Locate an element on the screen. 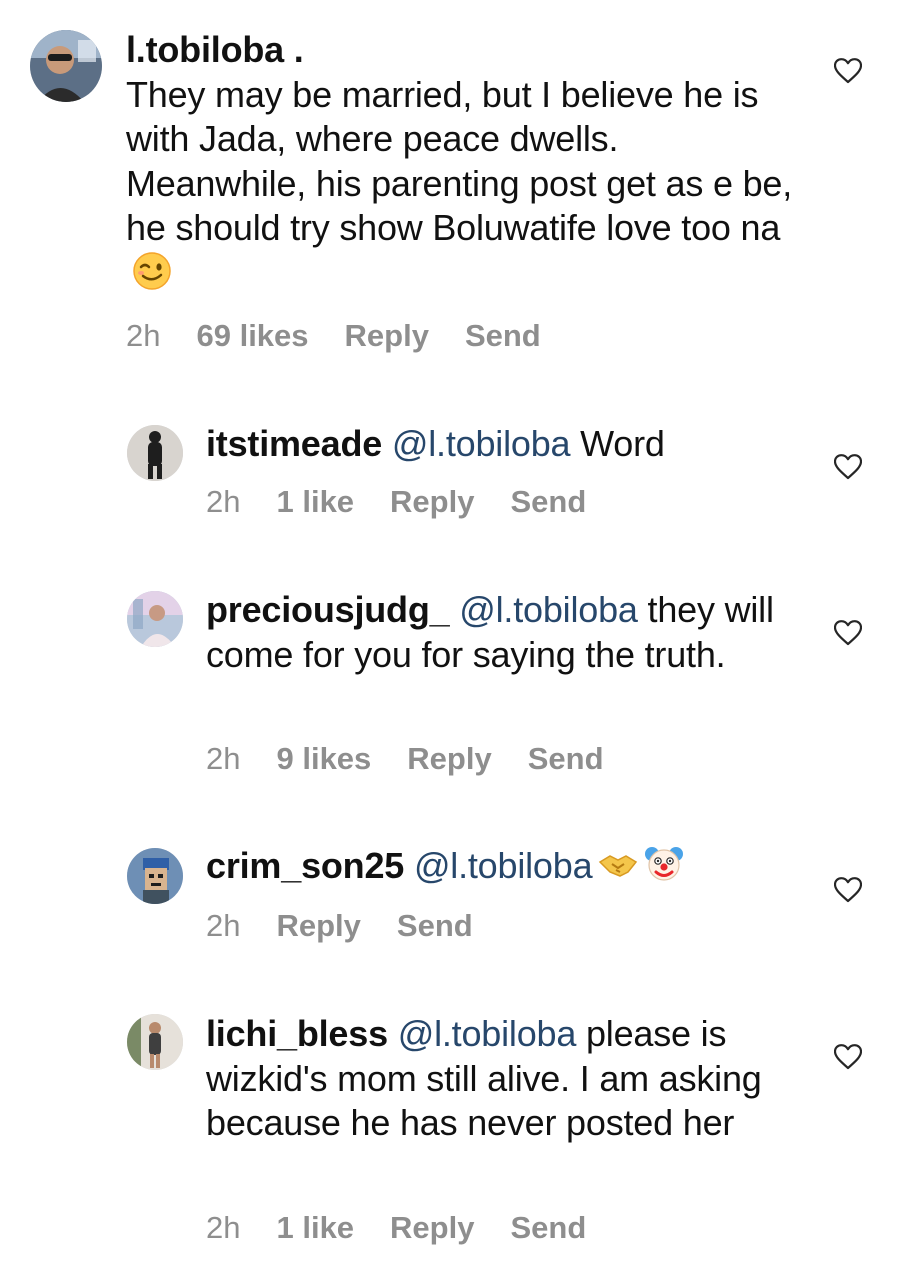  comment-likes: 69 likes is located at coordinates (252, 335).